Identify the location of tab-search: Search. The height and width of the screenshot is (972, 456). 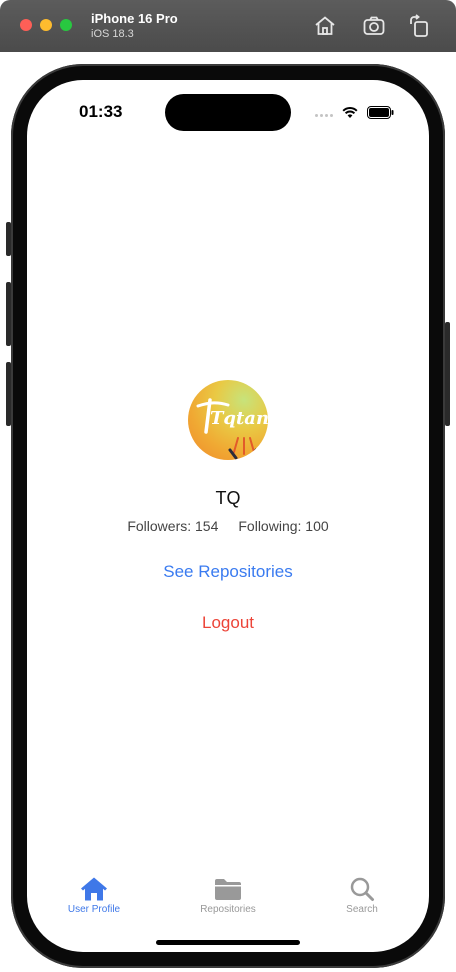
(362, 891).